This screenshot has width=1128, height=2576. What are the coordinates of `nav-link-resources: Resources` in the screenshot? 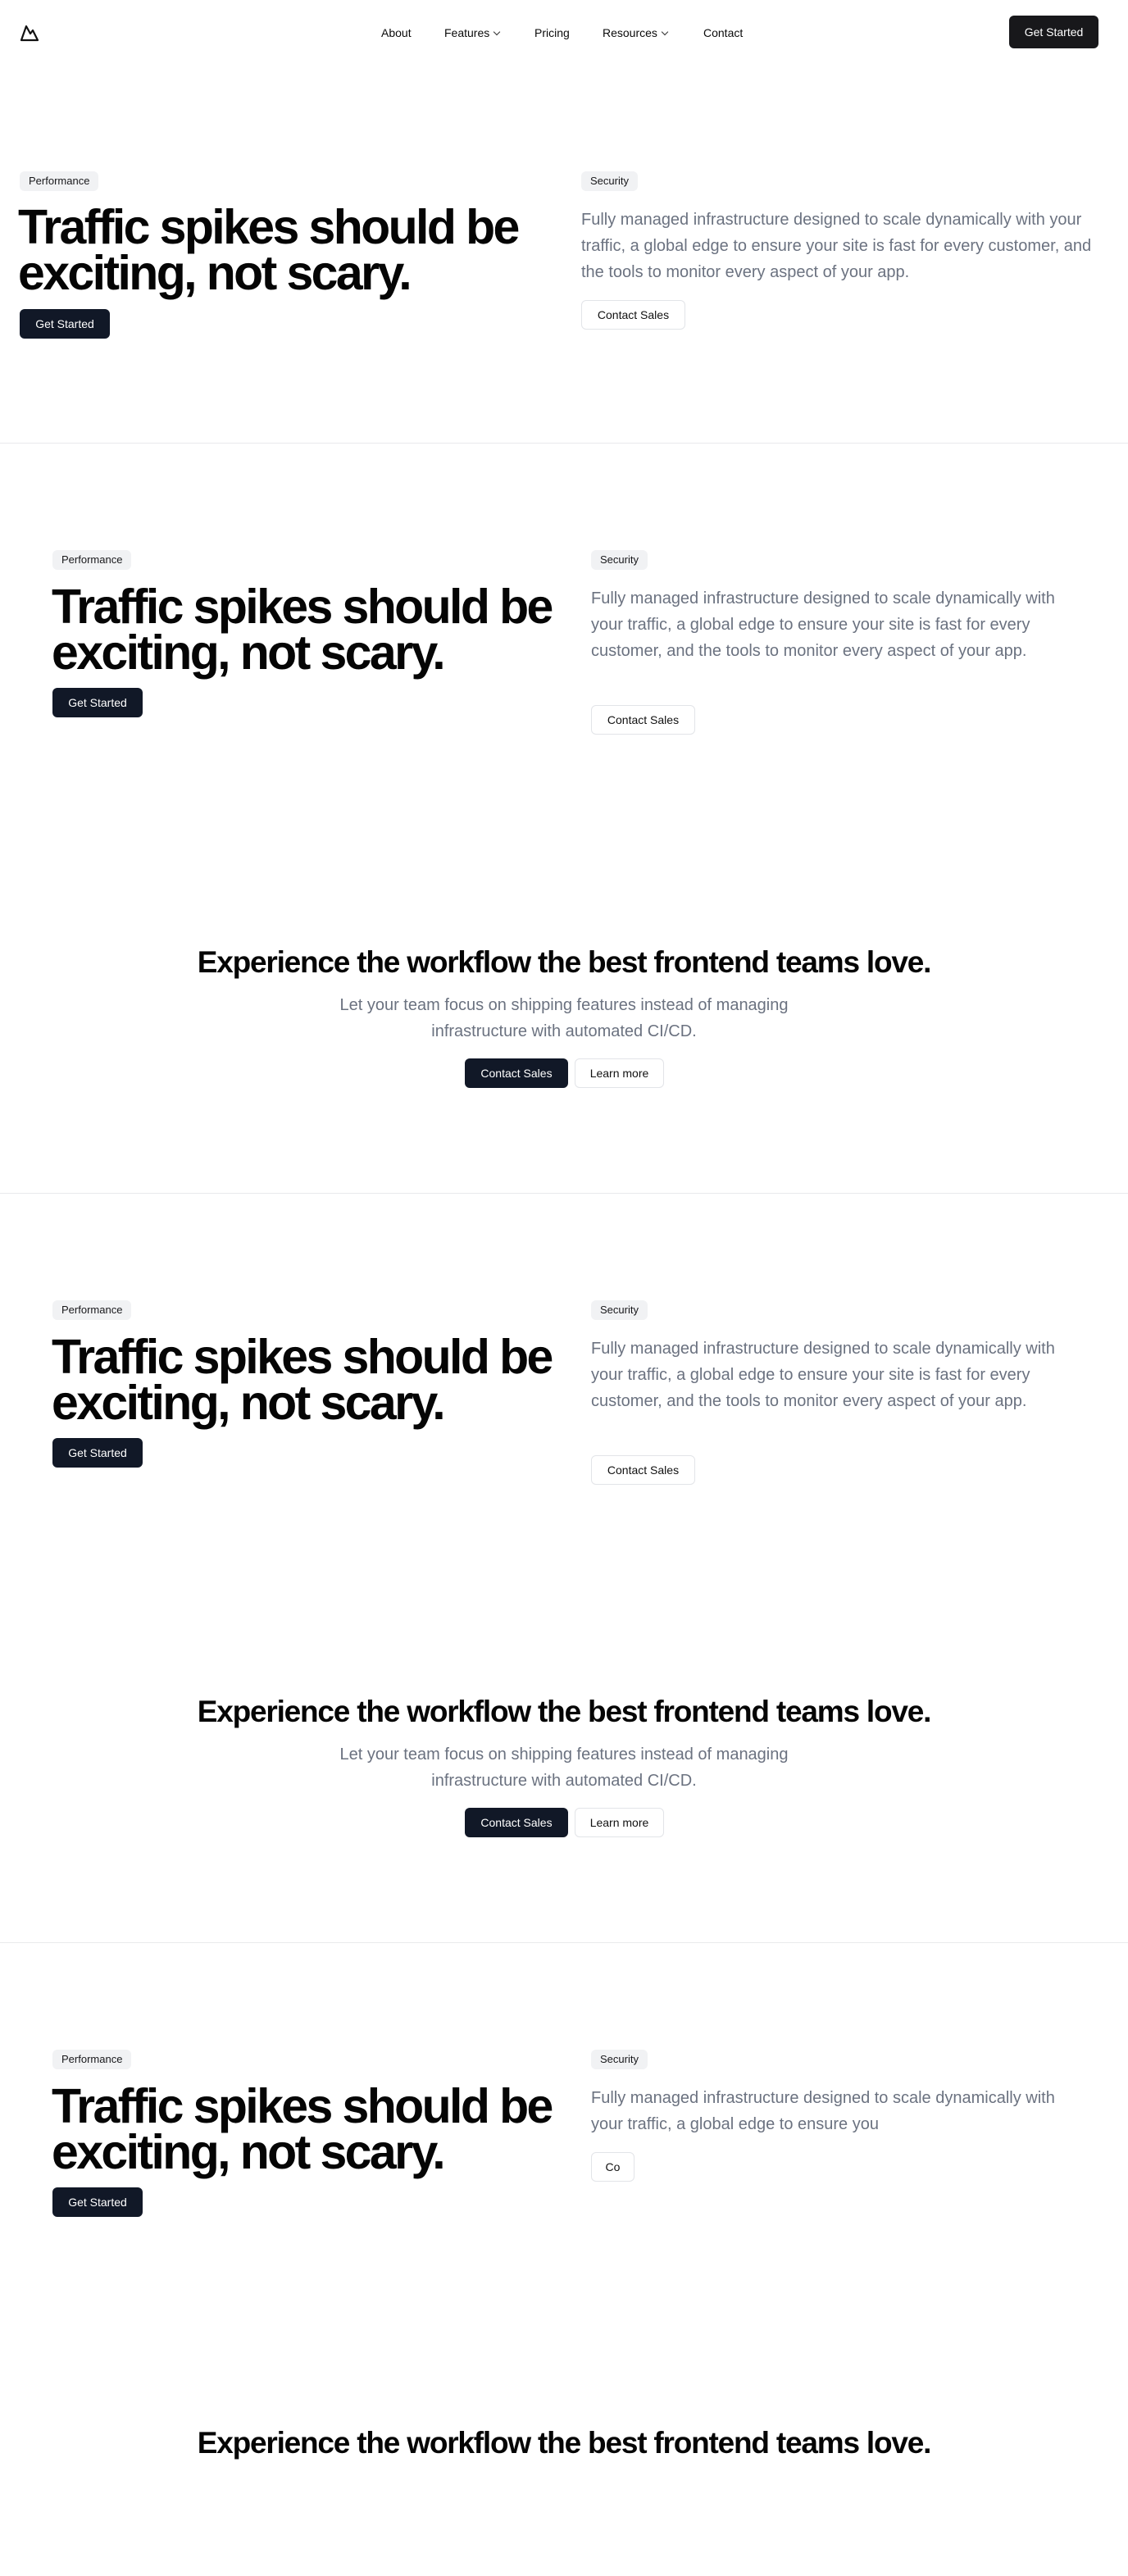 It's located at (636, 33).